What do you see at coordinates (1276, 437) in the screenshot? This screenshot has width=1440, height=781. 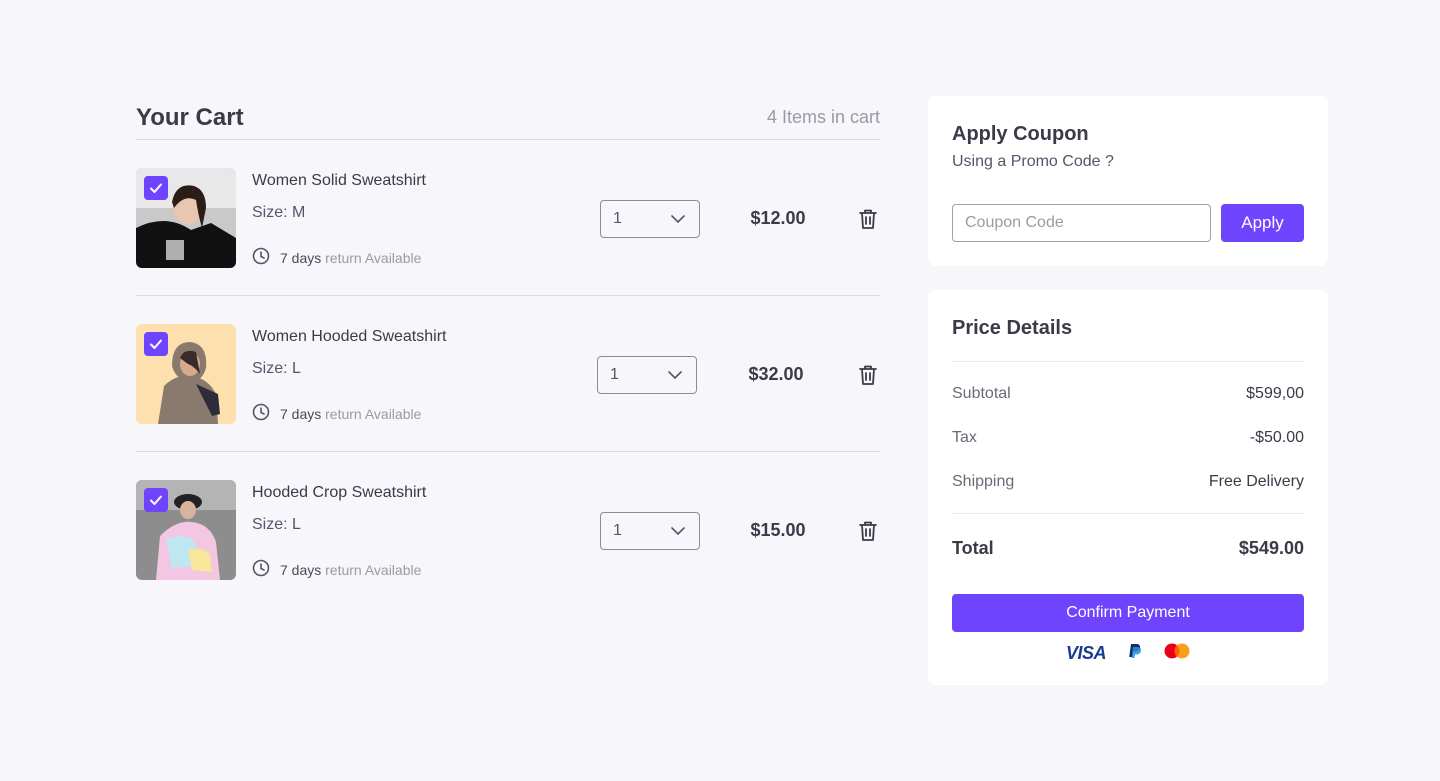 I see `tax-value: -$50.00` at bounding box center [1276, 437].